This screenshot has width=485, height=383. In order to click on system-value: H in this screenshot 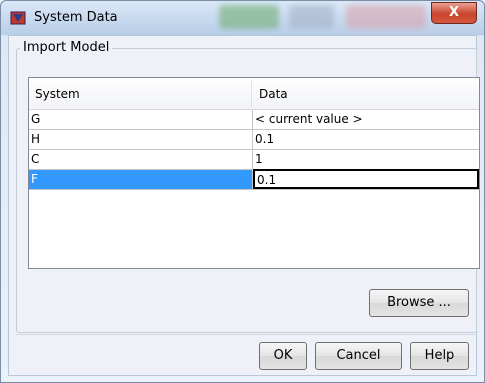, I will do `click(36, 139)`.